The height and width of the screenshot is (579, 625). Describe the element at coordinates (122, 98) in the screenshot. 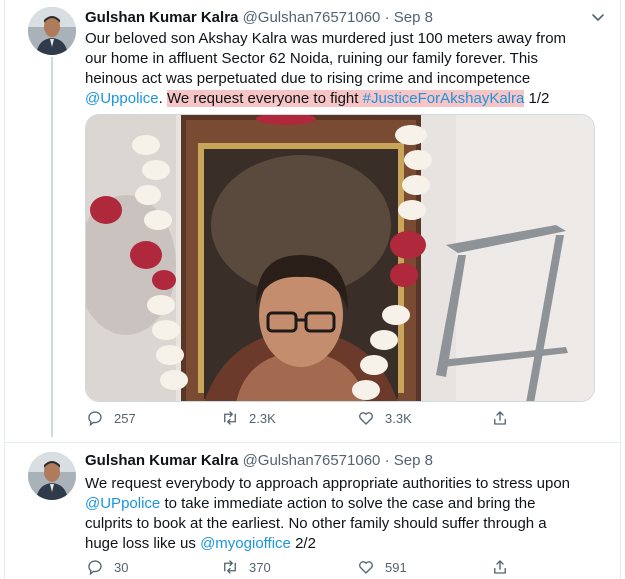

I see `mention-link: @Uppolice` at that location.